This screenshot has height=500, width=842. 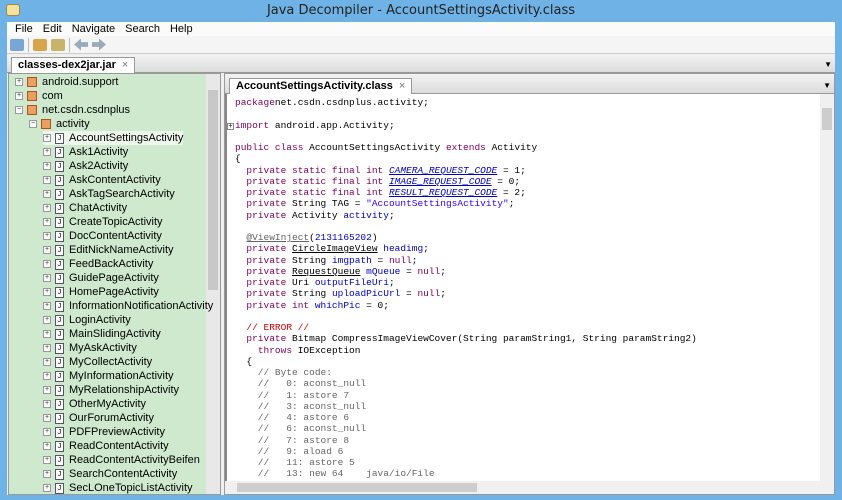 I want to click on tree-class-Ask2Activity: + J Ask2Activity, so click(x=85, y=166).